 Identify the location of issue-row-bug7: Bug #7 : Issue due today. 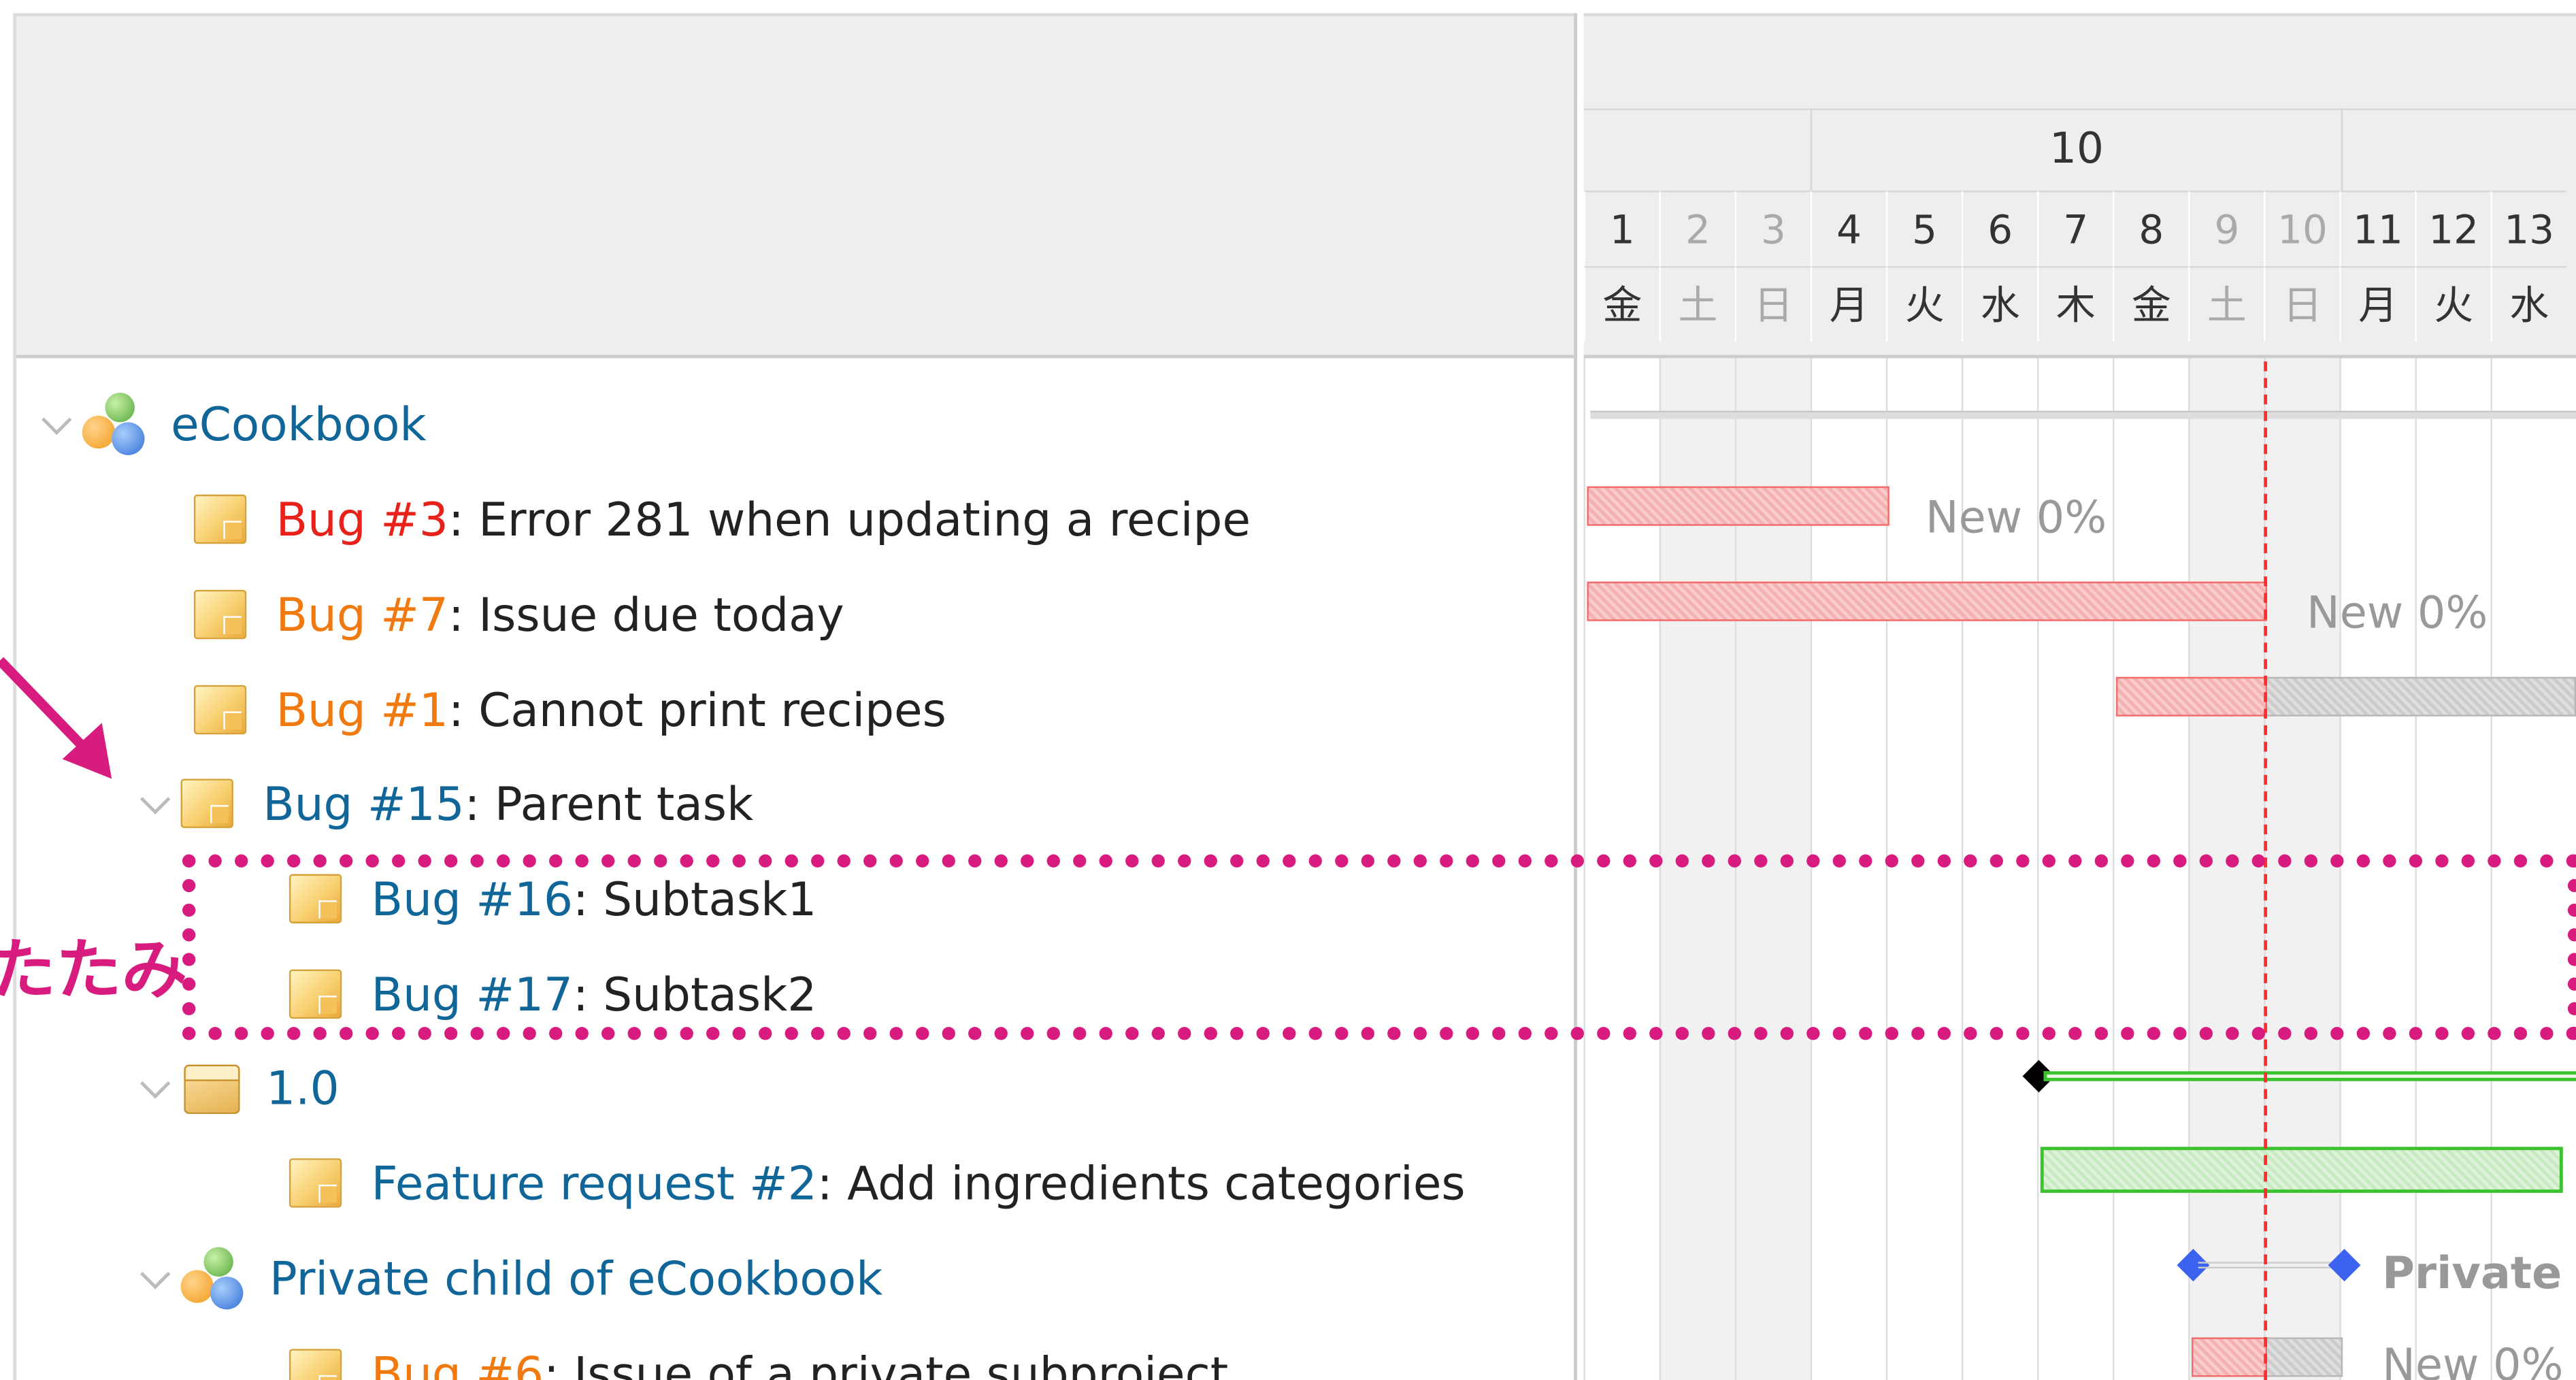
(518, 614).